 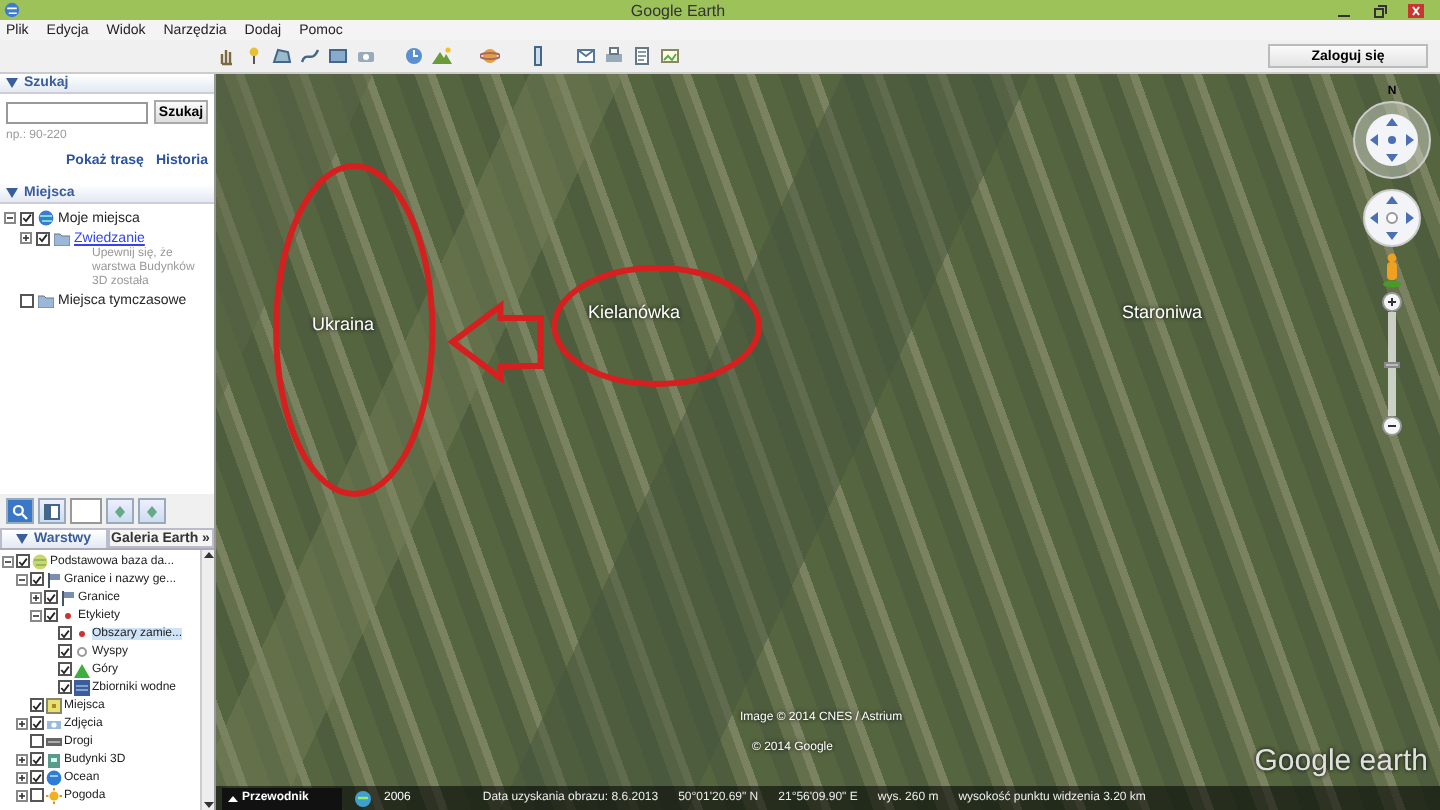 What do you see at coordinates (1379, 10) in the screenshot?
I see `restore-icon` at bounding box center [1379, 10].